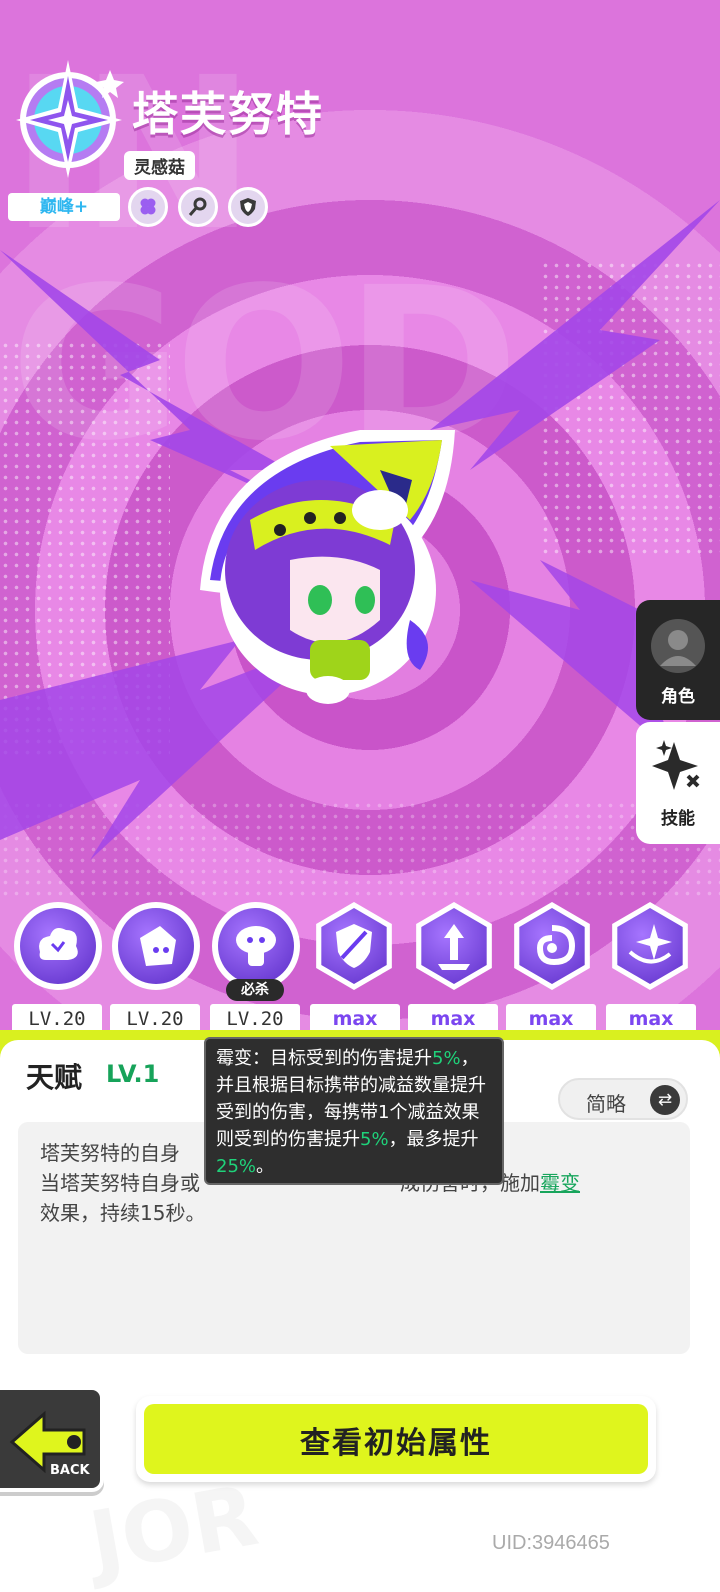 The height and width of the screenshot is (1592, 720). Describe the element at coordinates (70, 1470) in the screenshot. I see `back-label: BACK` at that location.